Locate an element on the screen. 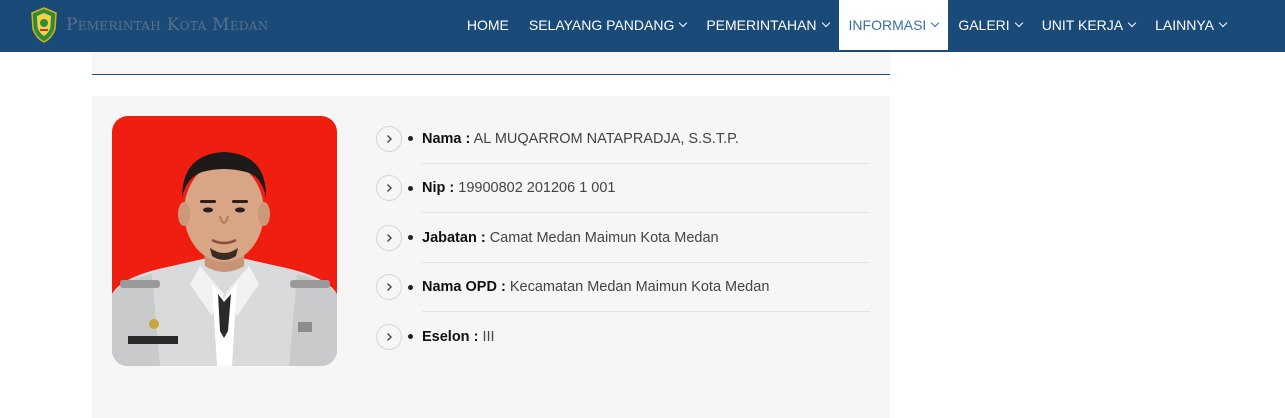 The height and width of the screenshot is (418, 1285). detail-label: Nama : is located at coordinates (446, 138).